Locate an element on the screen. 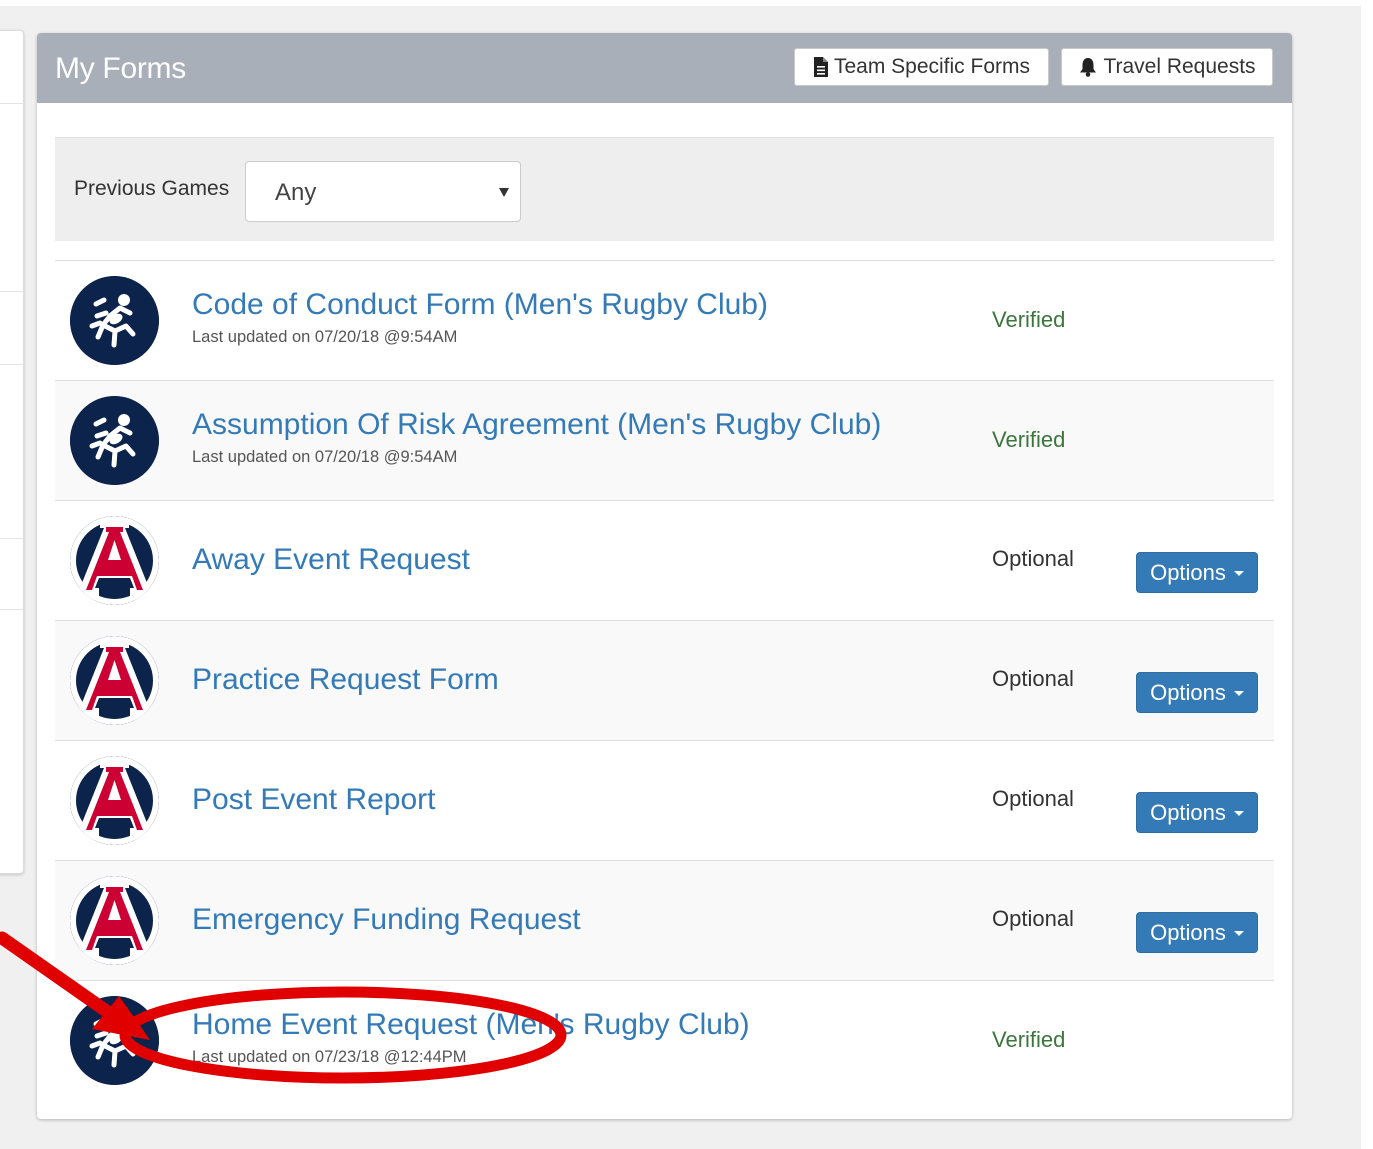  previous-games-value: Any is located at coordinates (296, 192).